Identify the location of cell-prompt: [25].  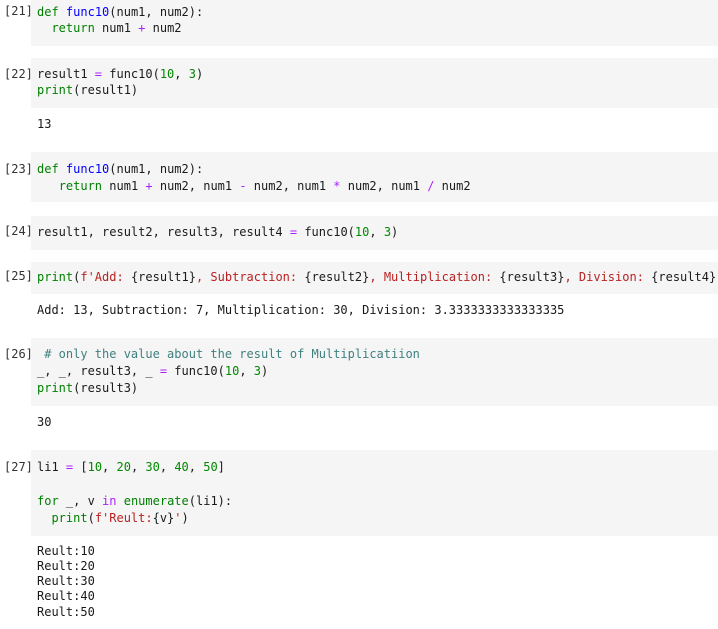
(18, 276).